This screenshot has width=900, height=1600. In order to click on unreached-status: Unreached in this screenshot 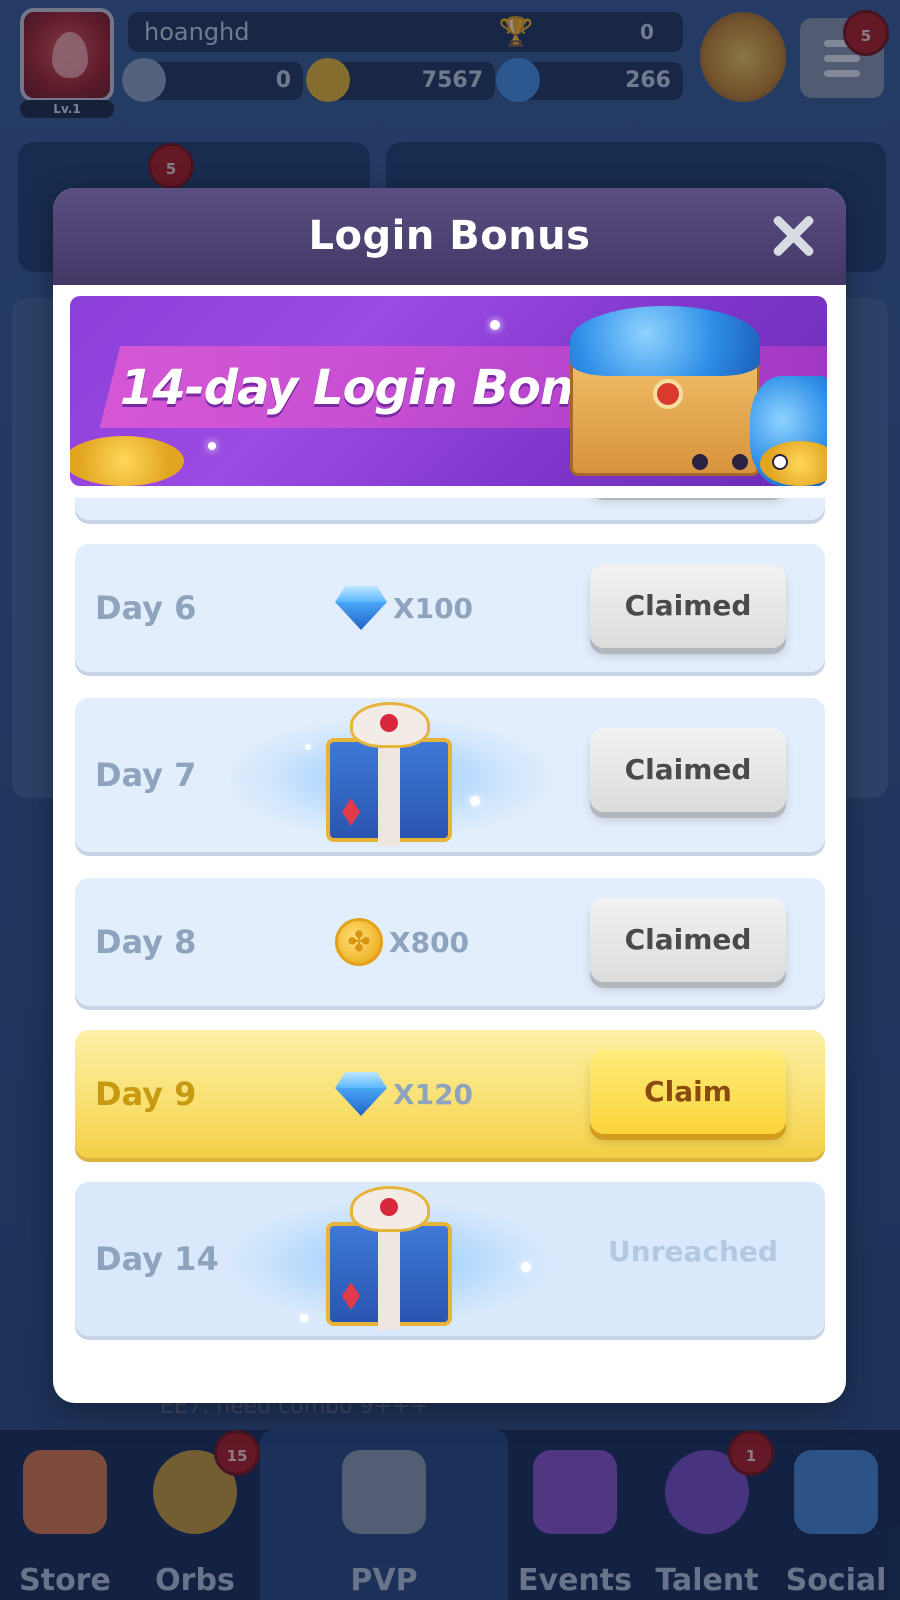, I will do `click(693, 1251)`.